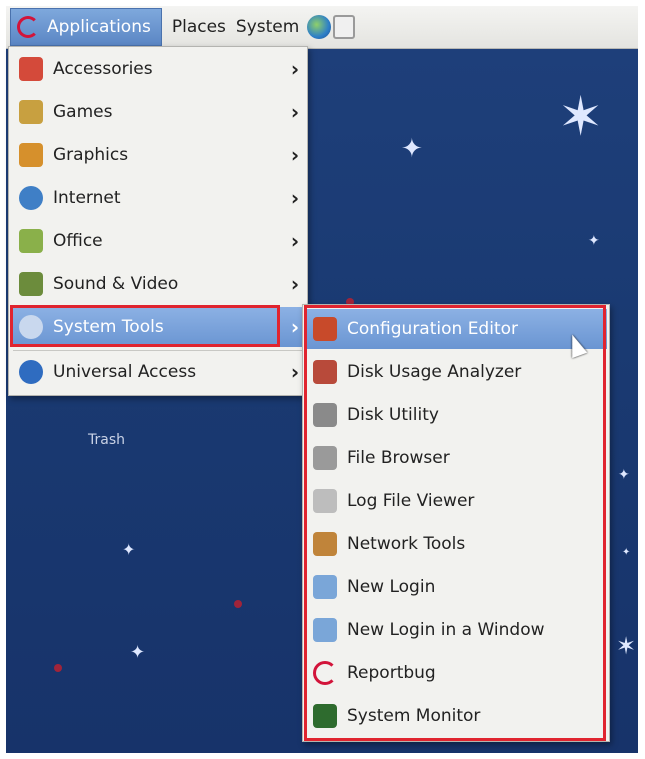  I want to click on menu-item-new-login: New Login, so click(456, 587).